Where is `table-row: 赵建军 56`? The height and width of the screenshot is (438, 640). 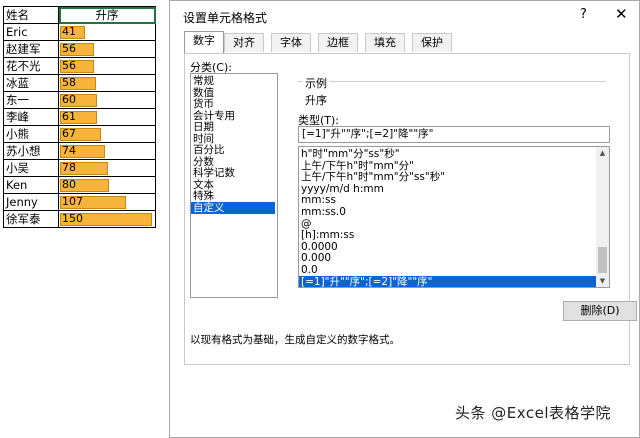 table-row: 赵建军 56 is located at coordinates (79, 49).